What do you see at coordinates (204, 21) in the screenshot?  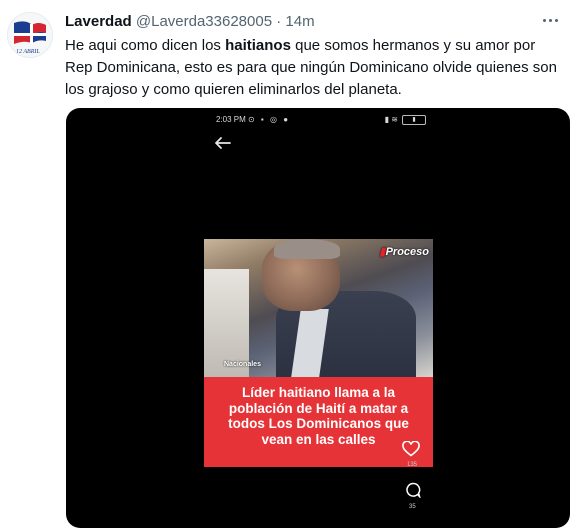 I see `author-handle: @Laverda33628005` at bounding box center [204, 21].